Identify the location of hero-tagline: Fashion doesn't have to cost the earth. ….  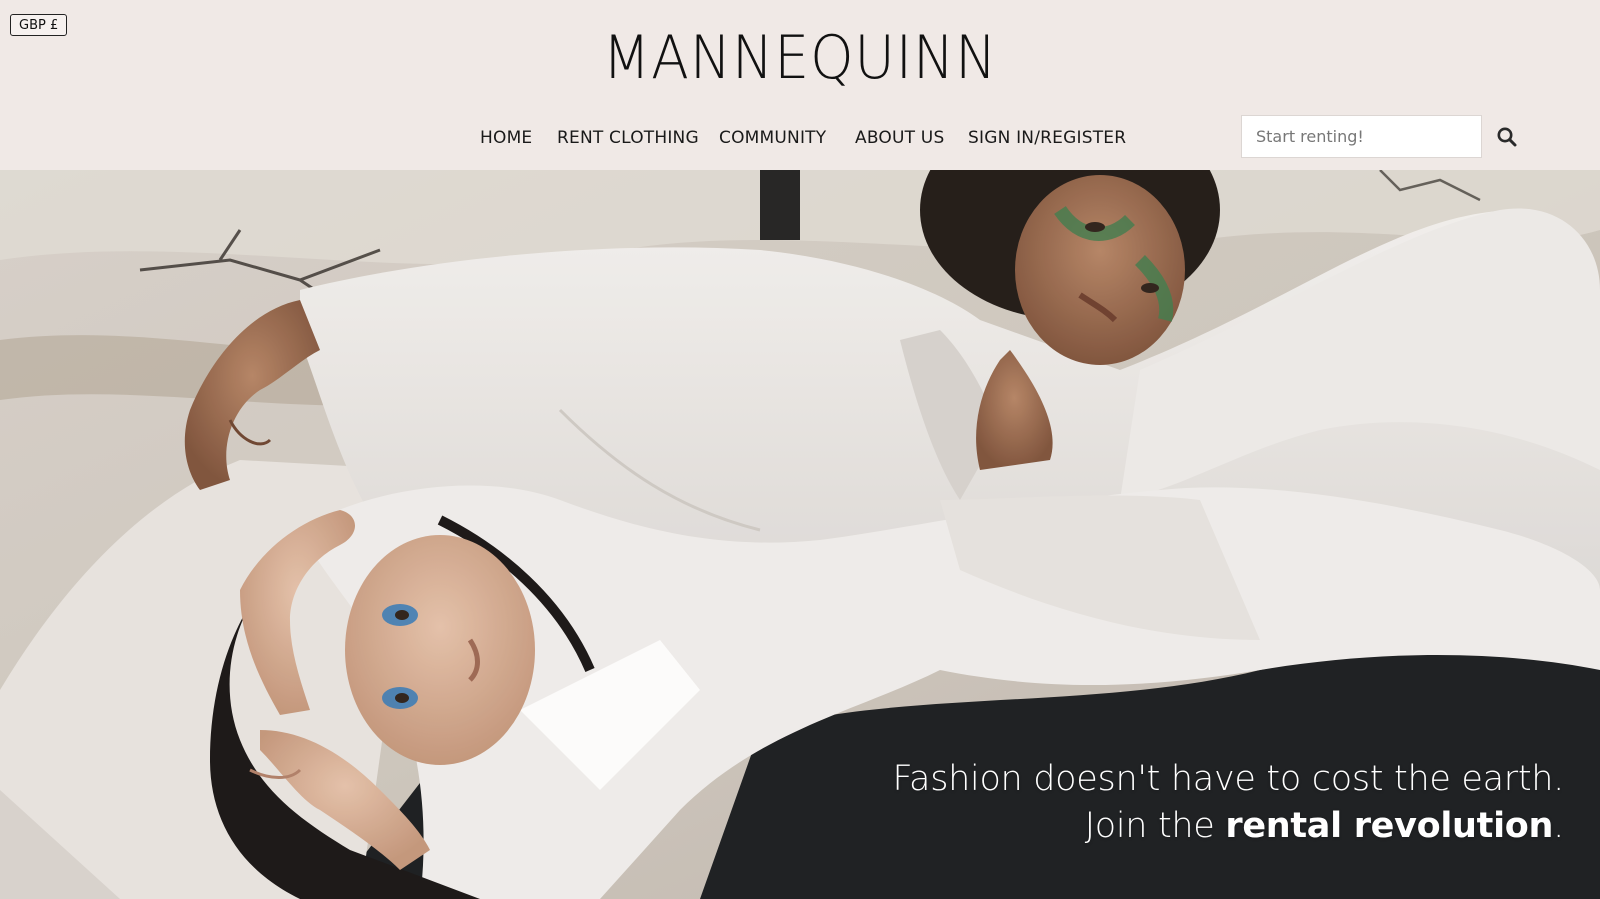
(1228, 803).